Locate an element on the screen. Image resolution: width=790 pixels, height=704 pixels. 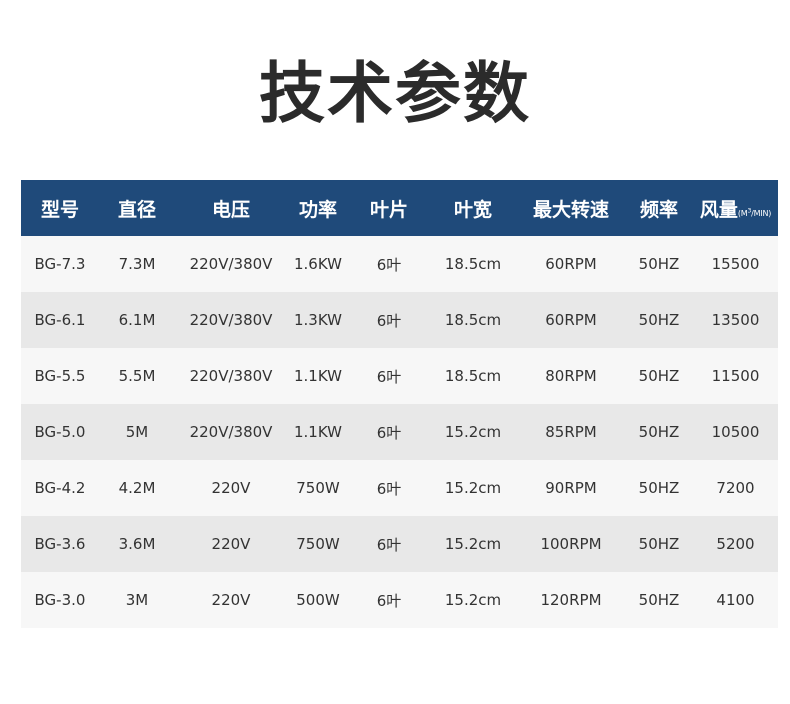
cell-model: BG-3.0 is located at coordinates (60, 600).